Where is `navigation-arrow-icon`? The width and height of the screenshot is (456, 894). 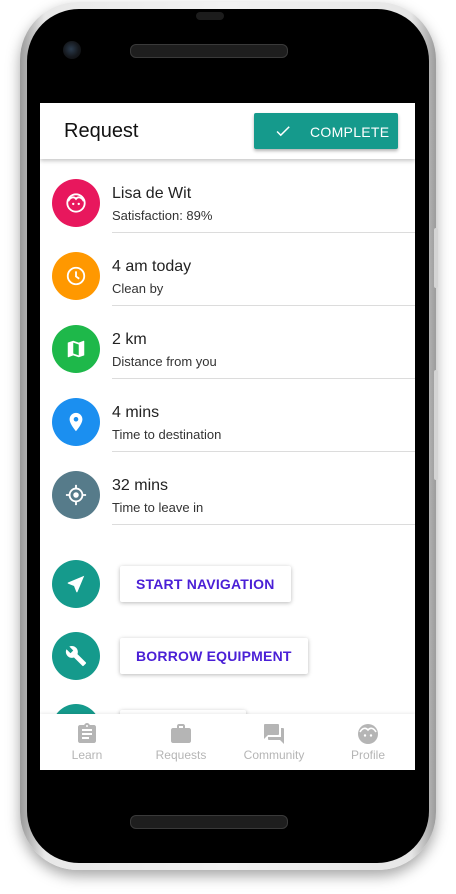
navigation-arrow-icon is located at coordinates (76, 584).